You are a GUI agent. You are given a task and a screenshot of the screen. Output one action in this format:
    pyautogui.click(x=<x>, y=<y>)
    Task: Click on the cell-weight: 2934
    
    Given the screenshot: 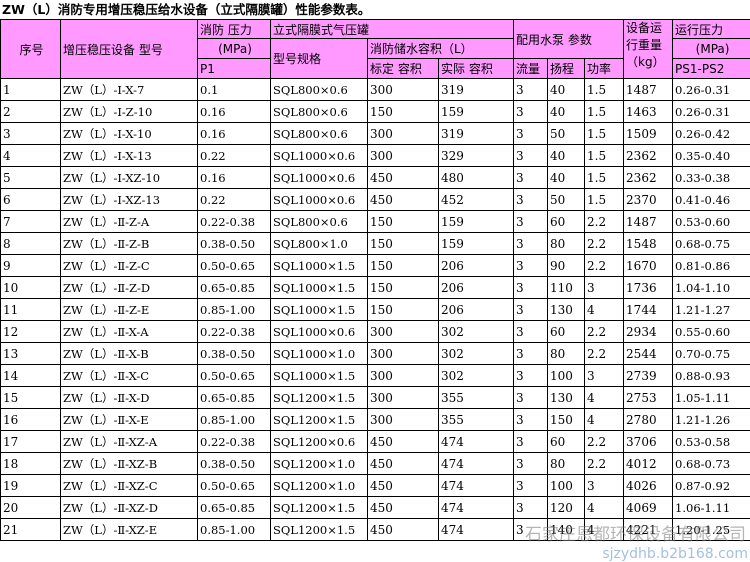 What is the action you would take?
    pyautogui.click(x=648, y=332)
    